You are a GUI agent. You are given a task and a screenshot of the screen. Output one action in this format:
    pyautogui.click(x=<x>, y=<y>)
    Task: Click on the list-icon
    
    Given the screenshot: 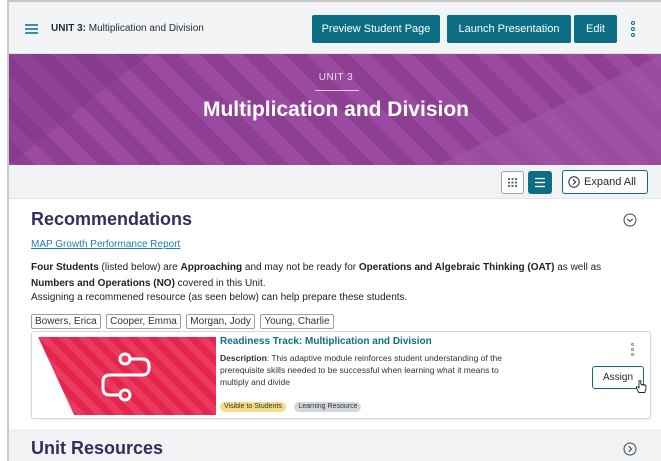 What is the action you would take?
    pyautogui.click(x=540, y=182)
    